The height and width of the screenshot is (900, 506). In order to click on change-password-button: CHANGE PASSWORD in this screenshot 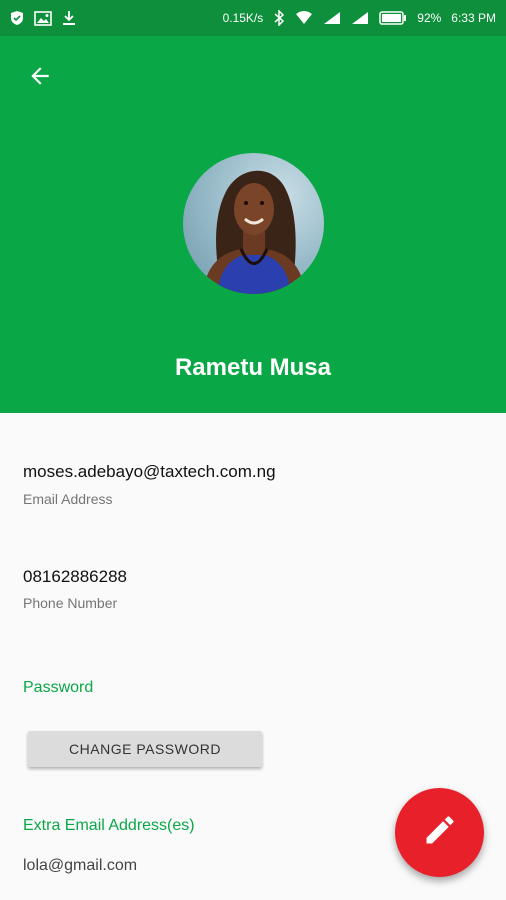, I will do `click(145, 749)`.